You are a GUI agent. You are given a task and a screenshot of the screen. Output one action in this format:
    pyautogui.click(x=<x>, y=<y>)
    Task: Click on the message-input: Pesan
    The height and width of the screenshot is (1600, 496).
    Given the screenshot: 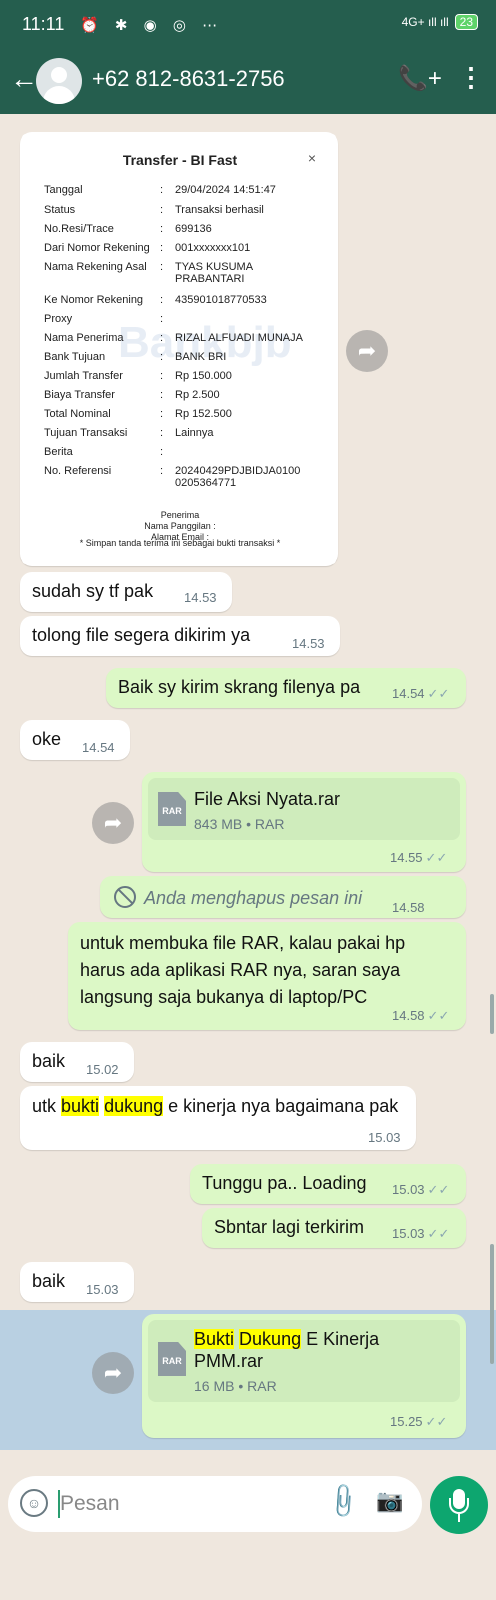 What is the action you would take?
    pyautogui.click(x=90, y=1504)
    